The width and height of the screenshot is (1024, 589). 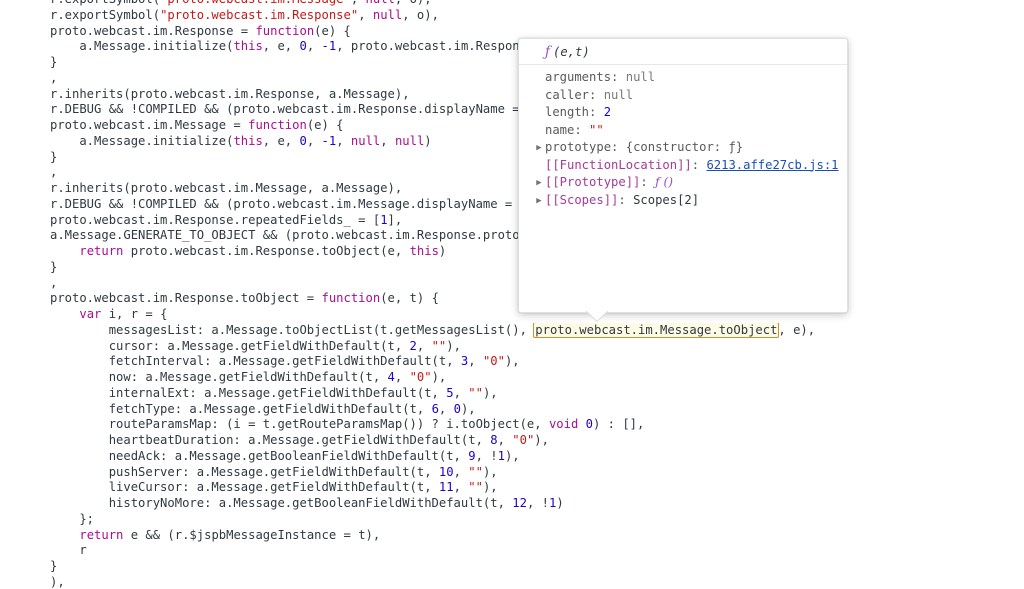 What do you see at coordinates (105, 14) in the screenshot?
I see `code-token: r.exportSymbol(` at bounding box center [105, 14].